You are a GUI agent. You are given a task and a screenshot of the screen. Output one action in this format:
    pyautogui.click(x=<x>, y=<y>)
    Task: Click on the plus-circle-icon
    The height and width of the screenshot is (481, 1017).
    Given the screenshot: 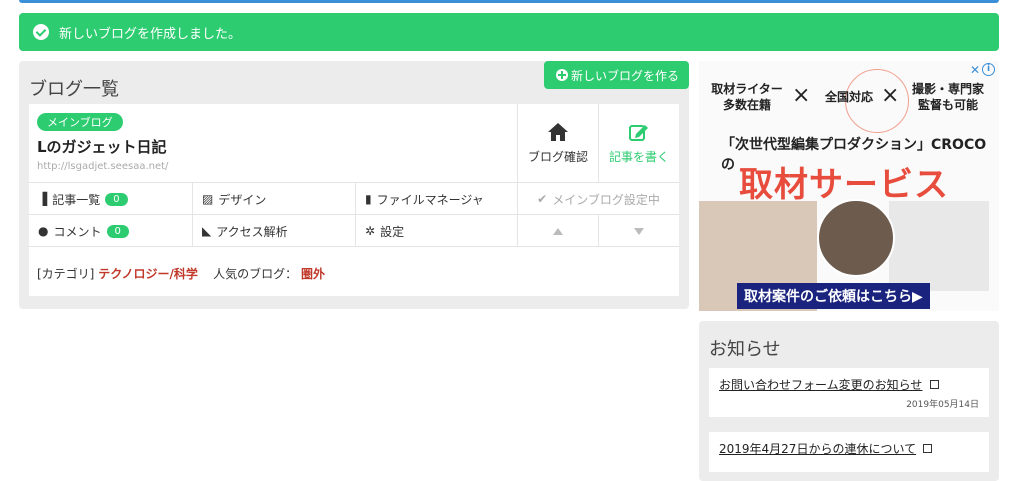 What is the action you would take?
    pyautogui.click(x=561, y=75)
    